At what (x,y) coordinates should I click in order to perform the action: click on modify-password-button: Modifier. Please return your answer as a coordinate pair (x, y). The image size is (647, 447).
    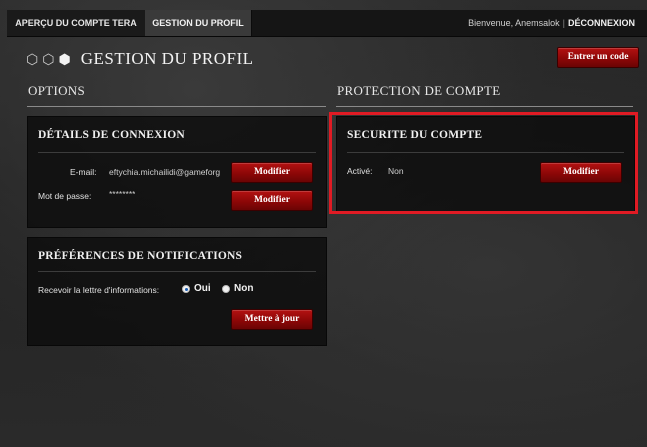
    Looking at the image, I should click on (272, 200).